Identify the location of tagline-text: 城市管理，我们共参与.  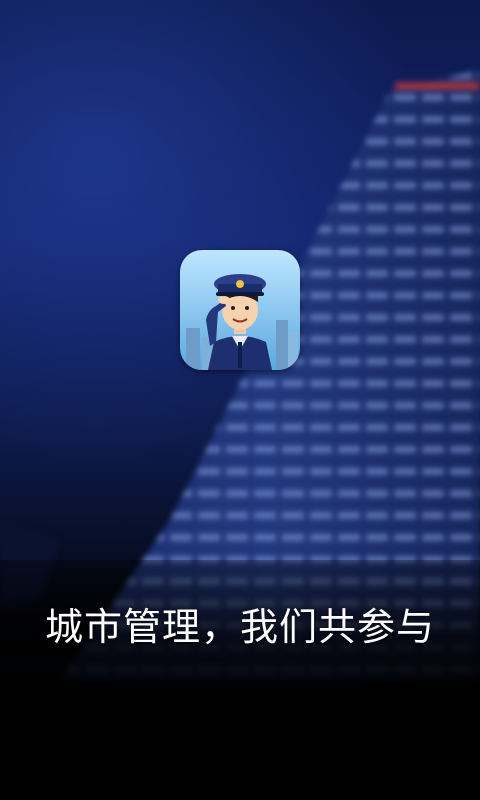
(239, 627).